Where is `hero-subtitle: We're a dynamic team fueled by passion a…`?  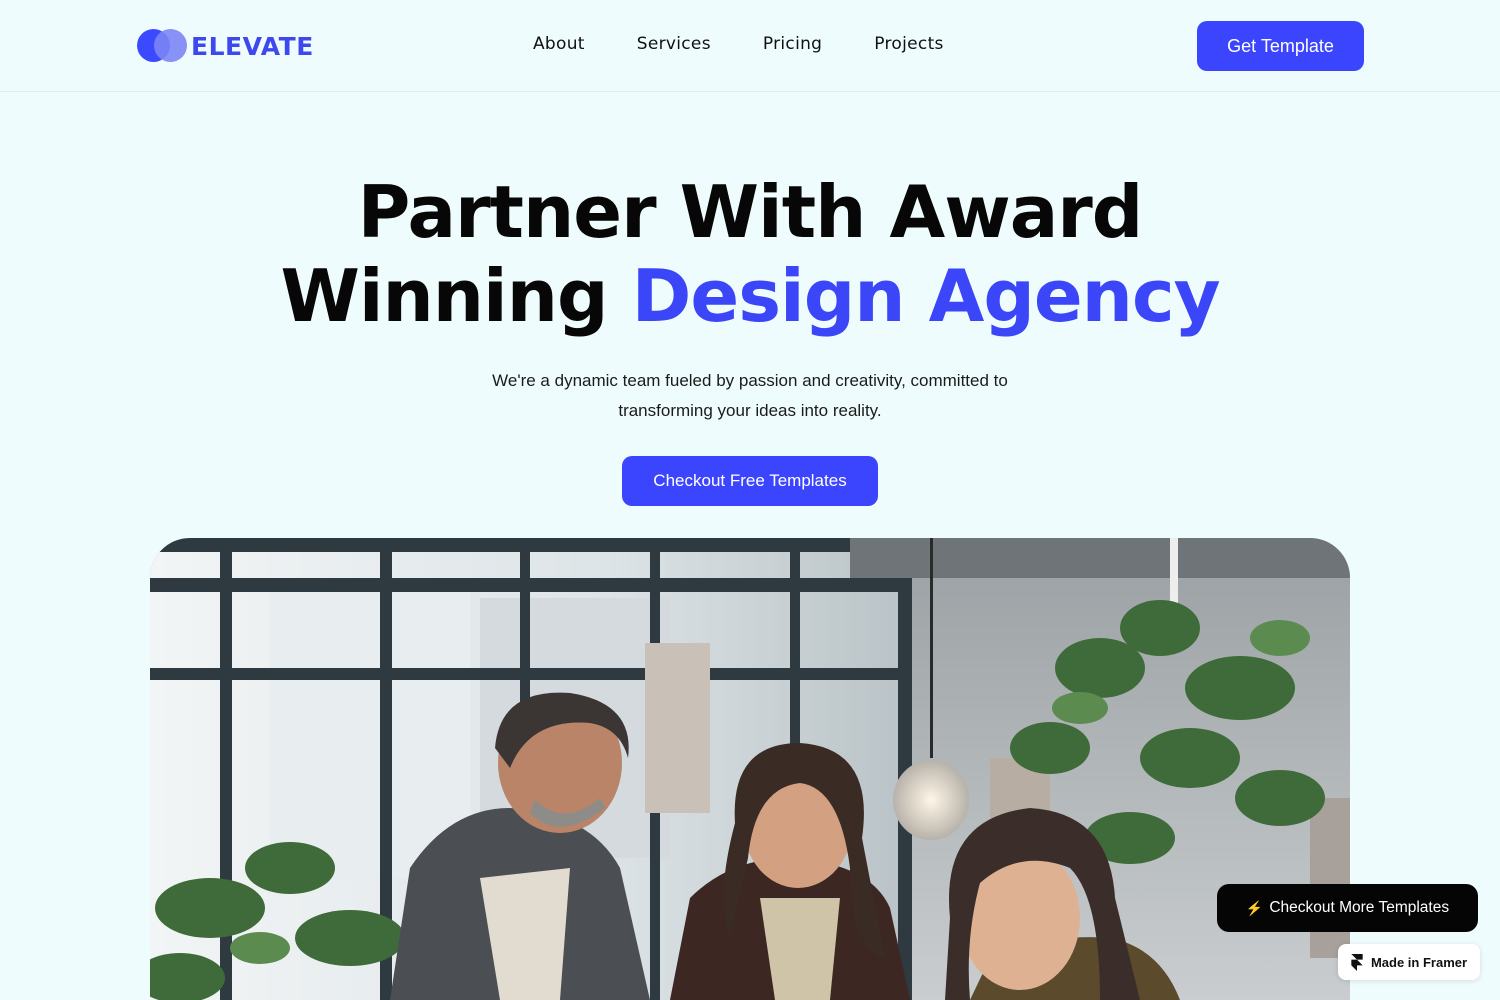
hero-subtitle: We're a dynamic team fueled by passion a… is located at coordinates (750, 395).